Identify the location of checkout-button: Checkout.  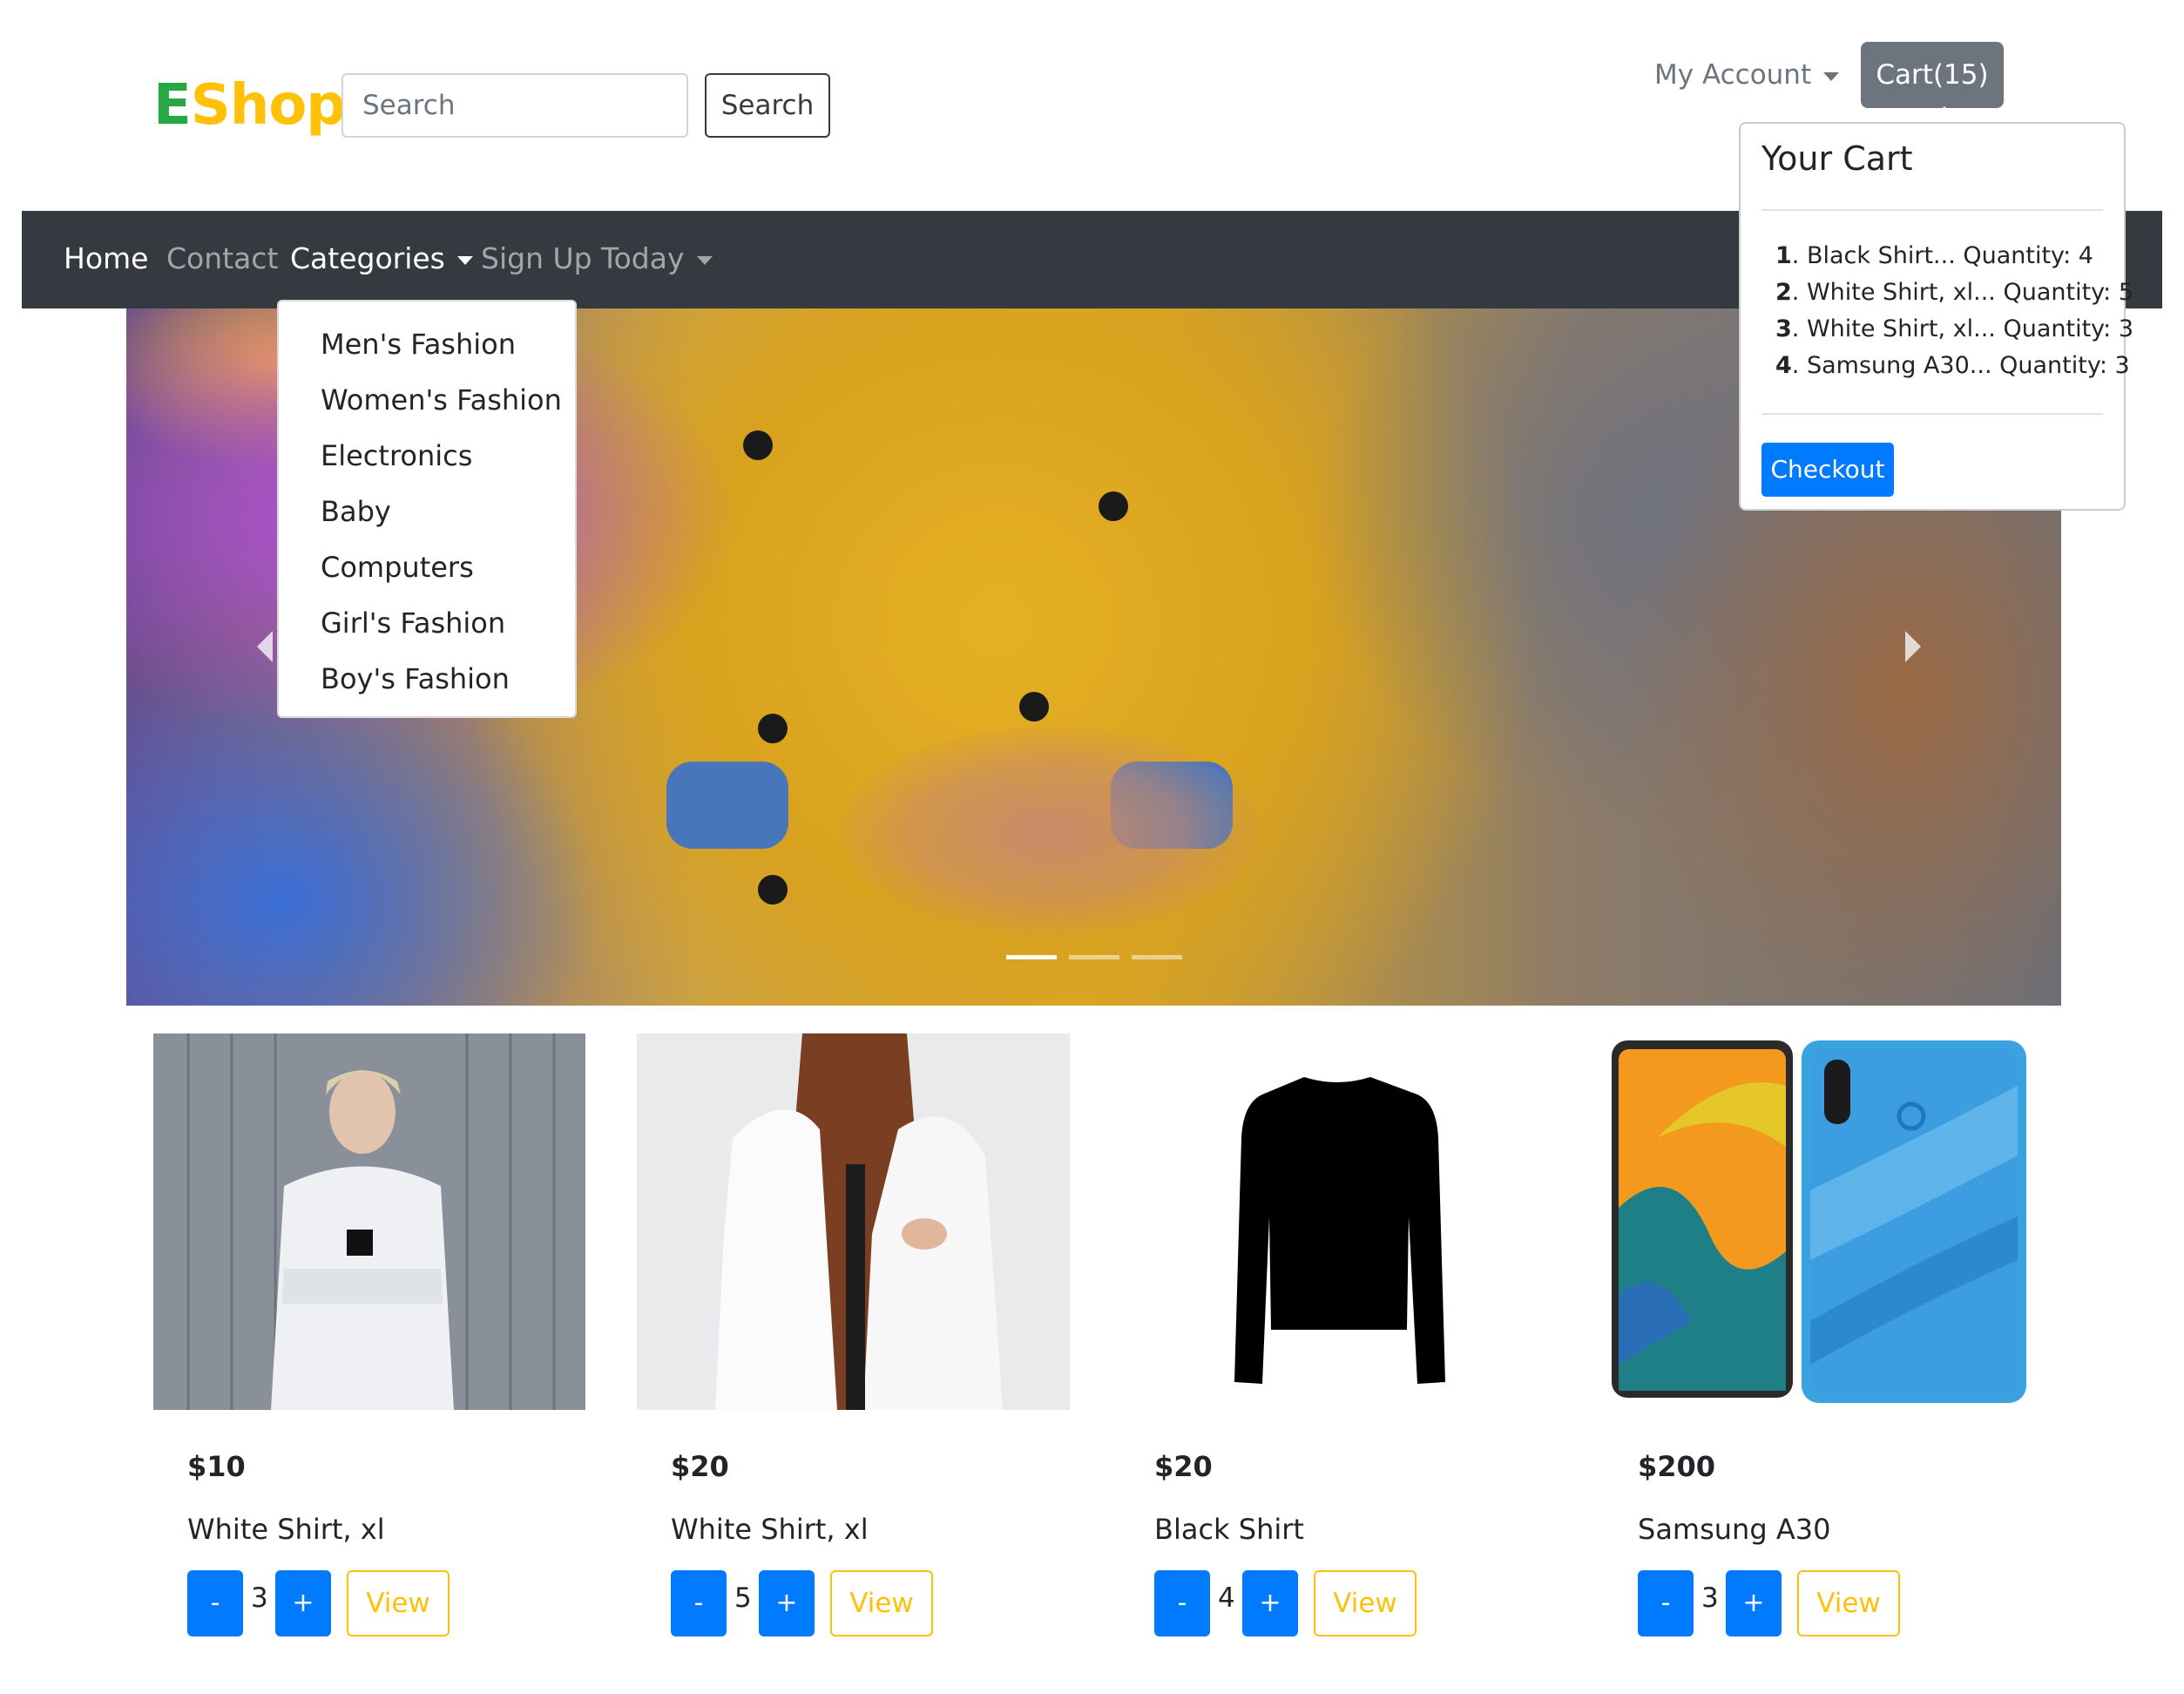
(1828, 470).